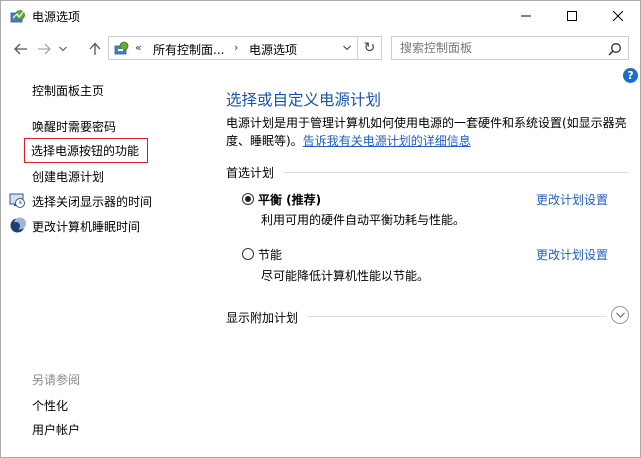 Image resolution: width=641 pixels, height=458 pixels. What do you see at coordinates (68, 90) in the screenshot?
I see `control-panel-home-link: 控制面板主页` at bounding box center [68, 90].